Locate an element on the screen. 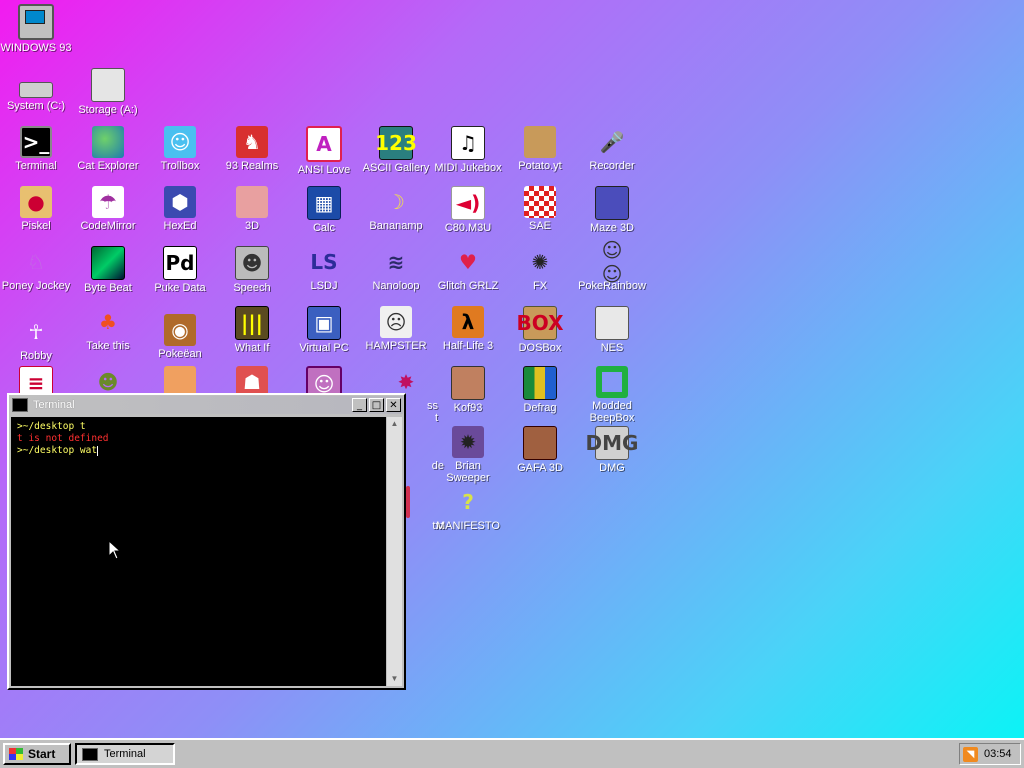  desktop-icon-label: 93 Realms is located at coordinates (252, 166).